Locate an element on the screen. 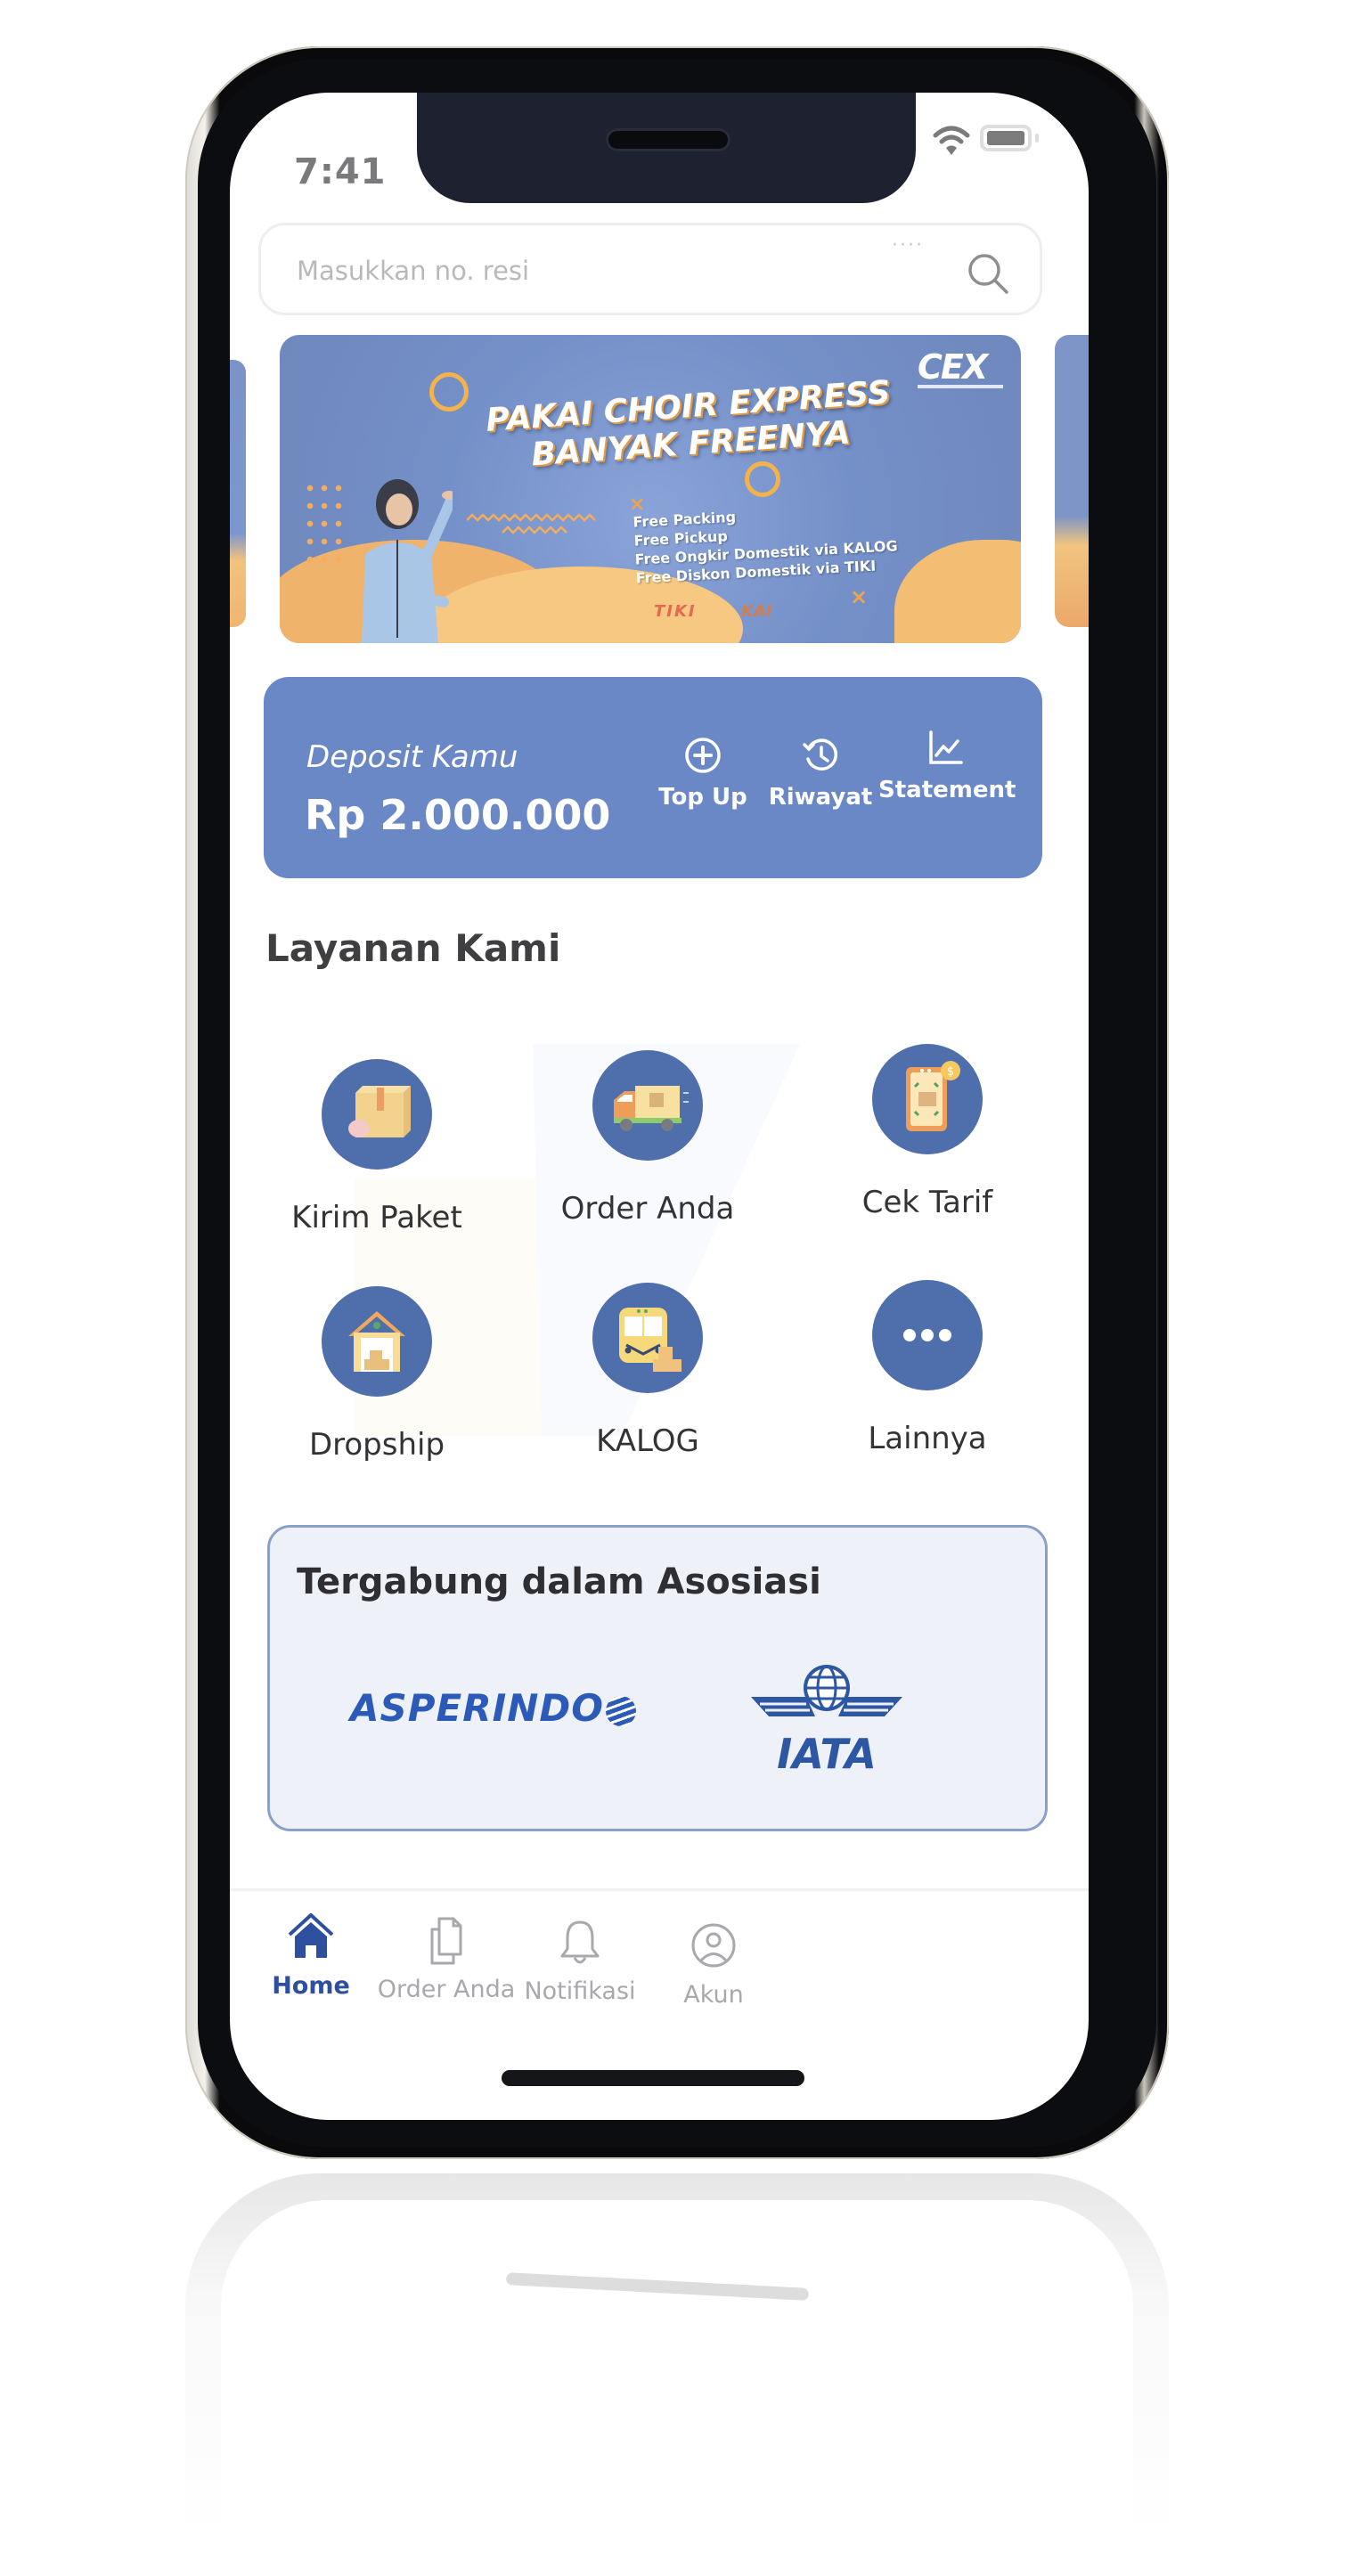  user-circle-icon is located at coordinates (713, 1946).